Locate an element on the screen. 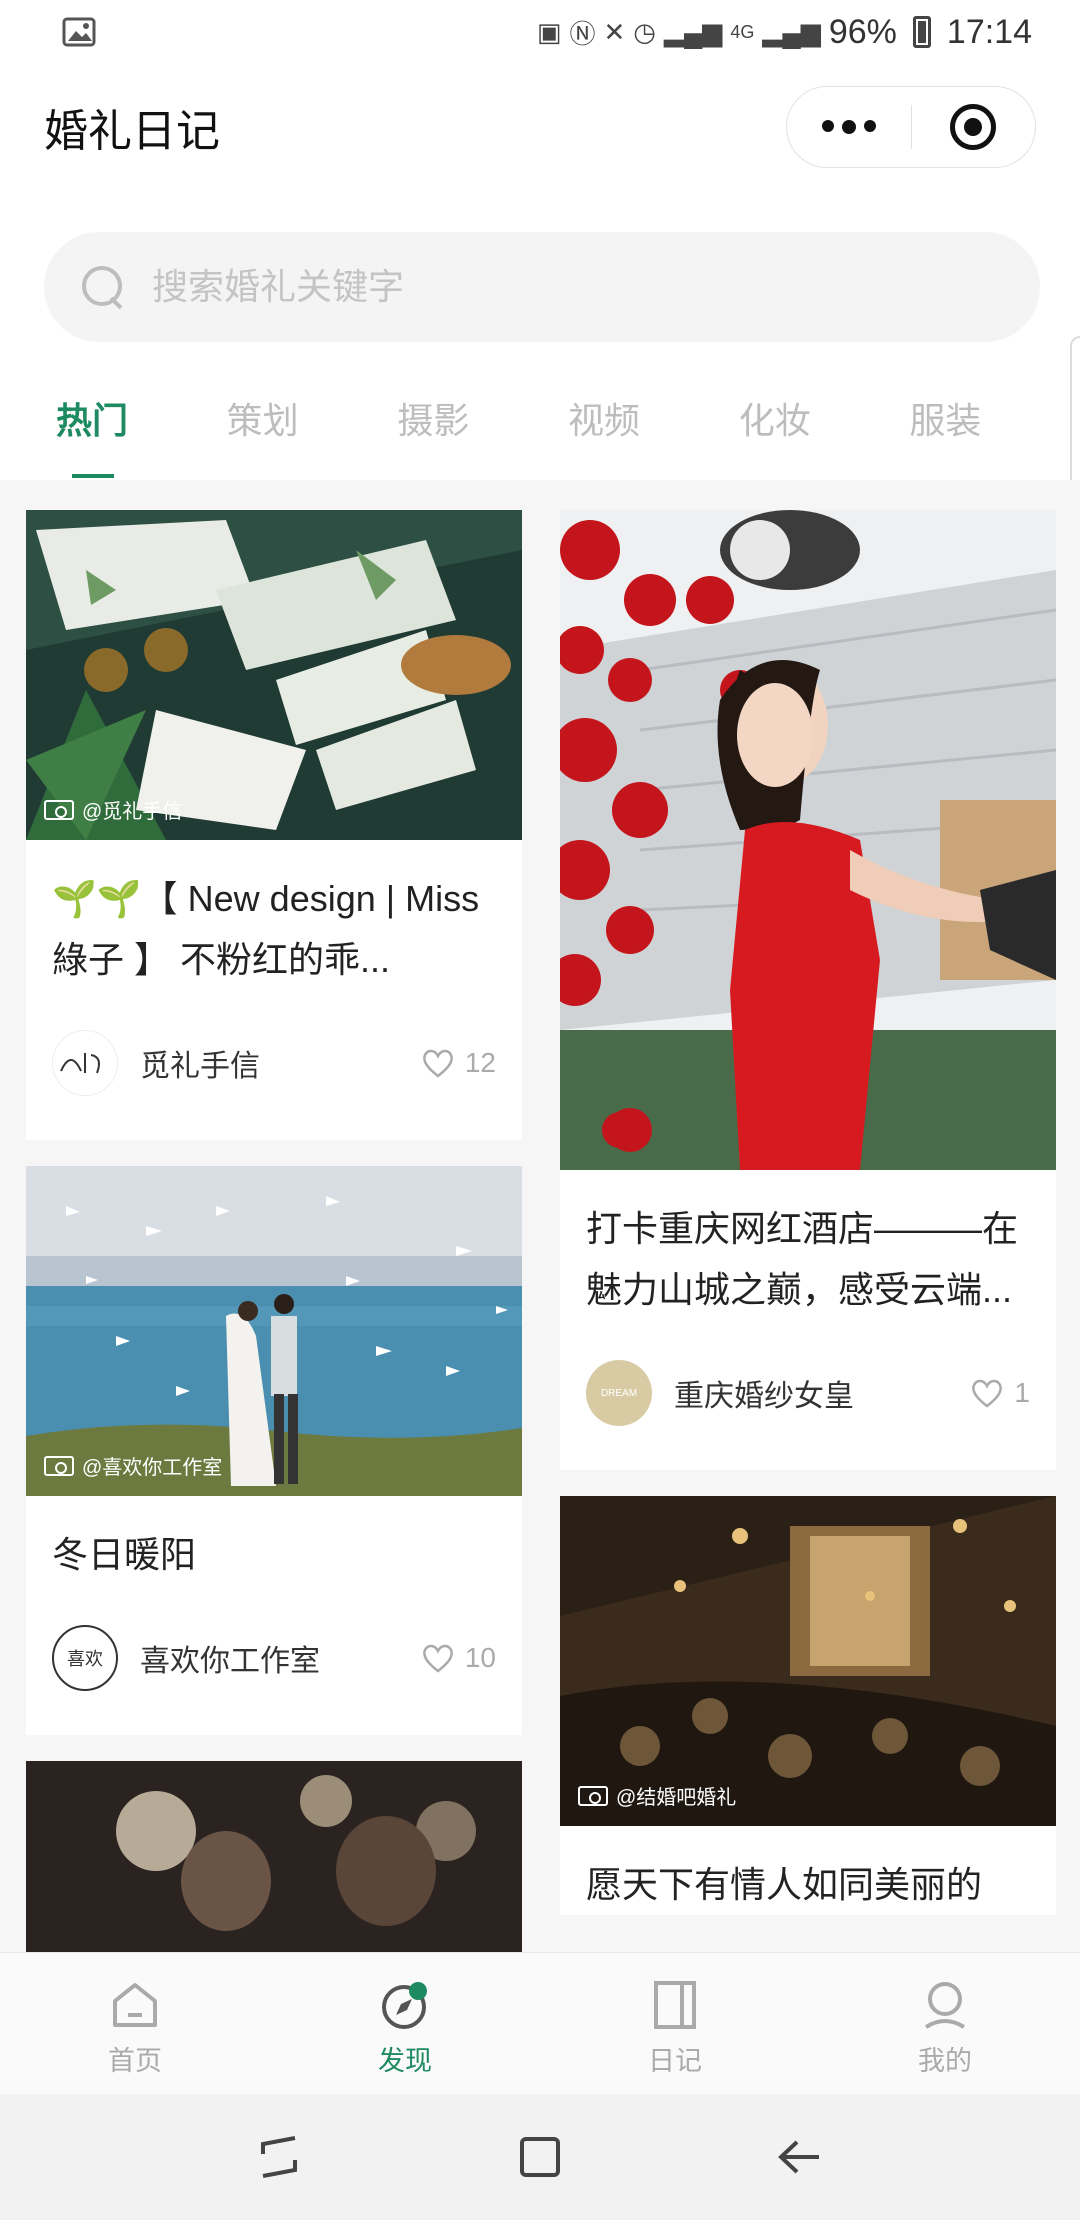 This screenshot has height=2220, width=1080. post-footer: 觅礼手信 12 is located at coordinates (274, 1065).